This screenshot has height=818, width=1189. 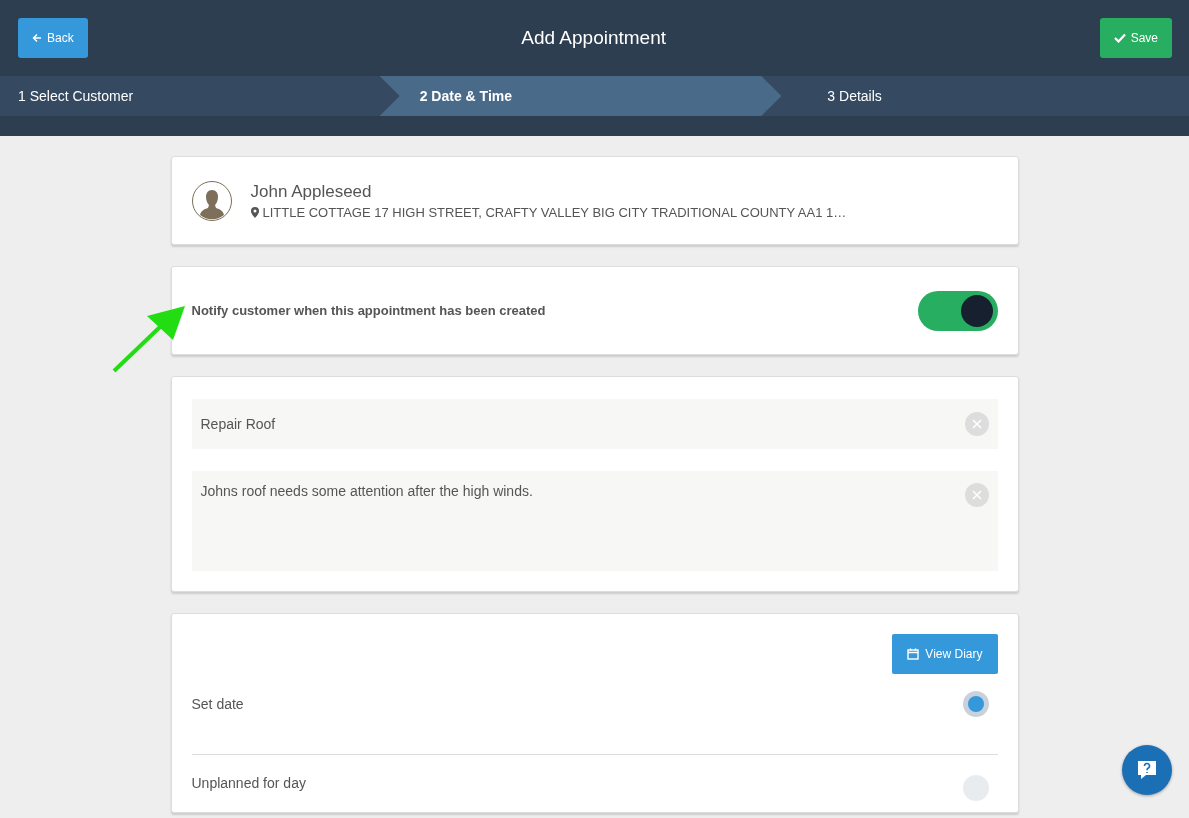 What do you see at coordinates (368, 310) in the screenshot?
I see `notify-label: Notify customer when this appointment has been created` at bounding box center [368, 310].